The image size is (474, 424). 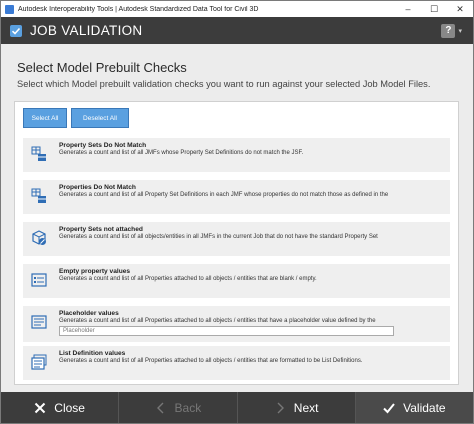 I want to click on back-button: Back, so click(x=178, y=407).